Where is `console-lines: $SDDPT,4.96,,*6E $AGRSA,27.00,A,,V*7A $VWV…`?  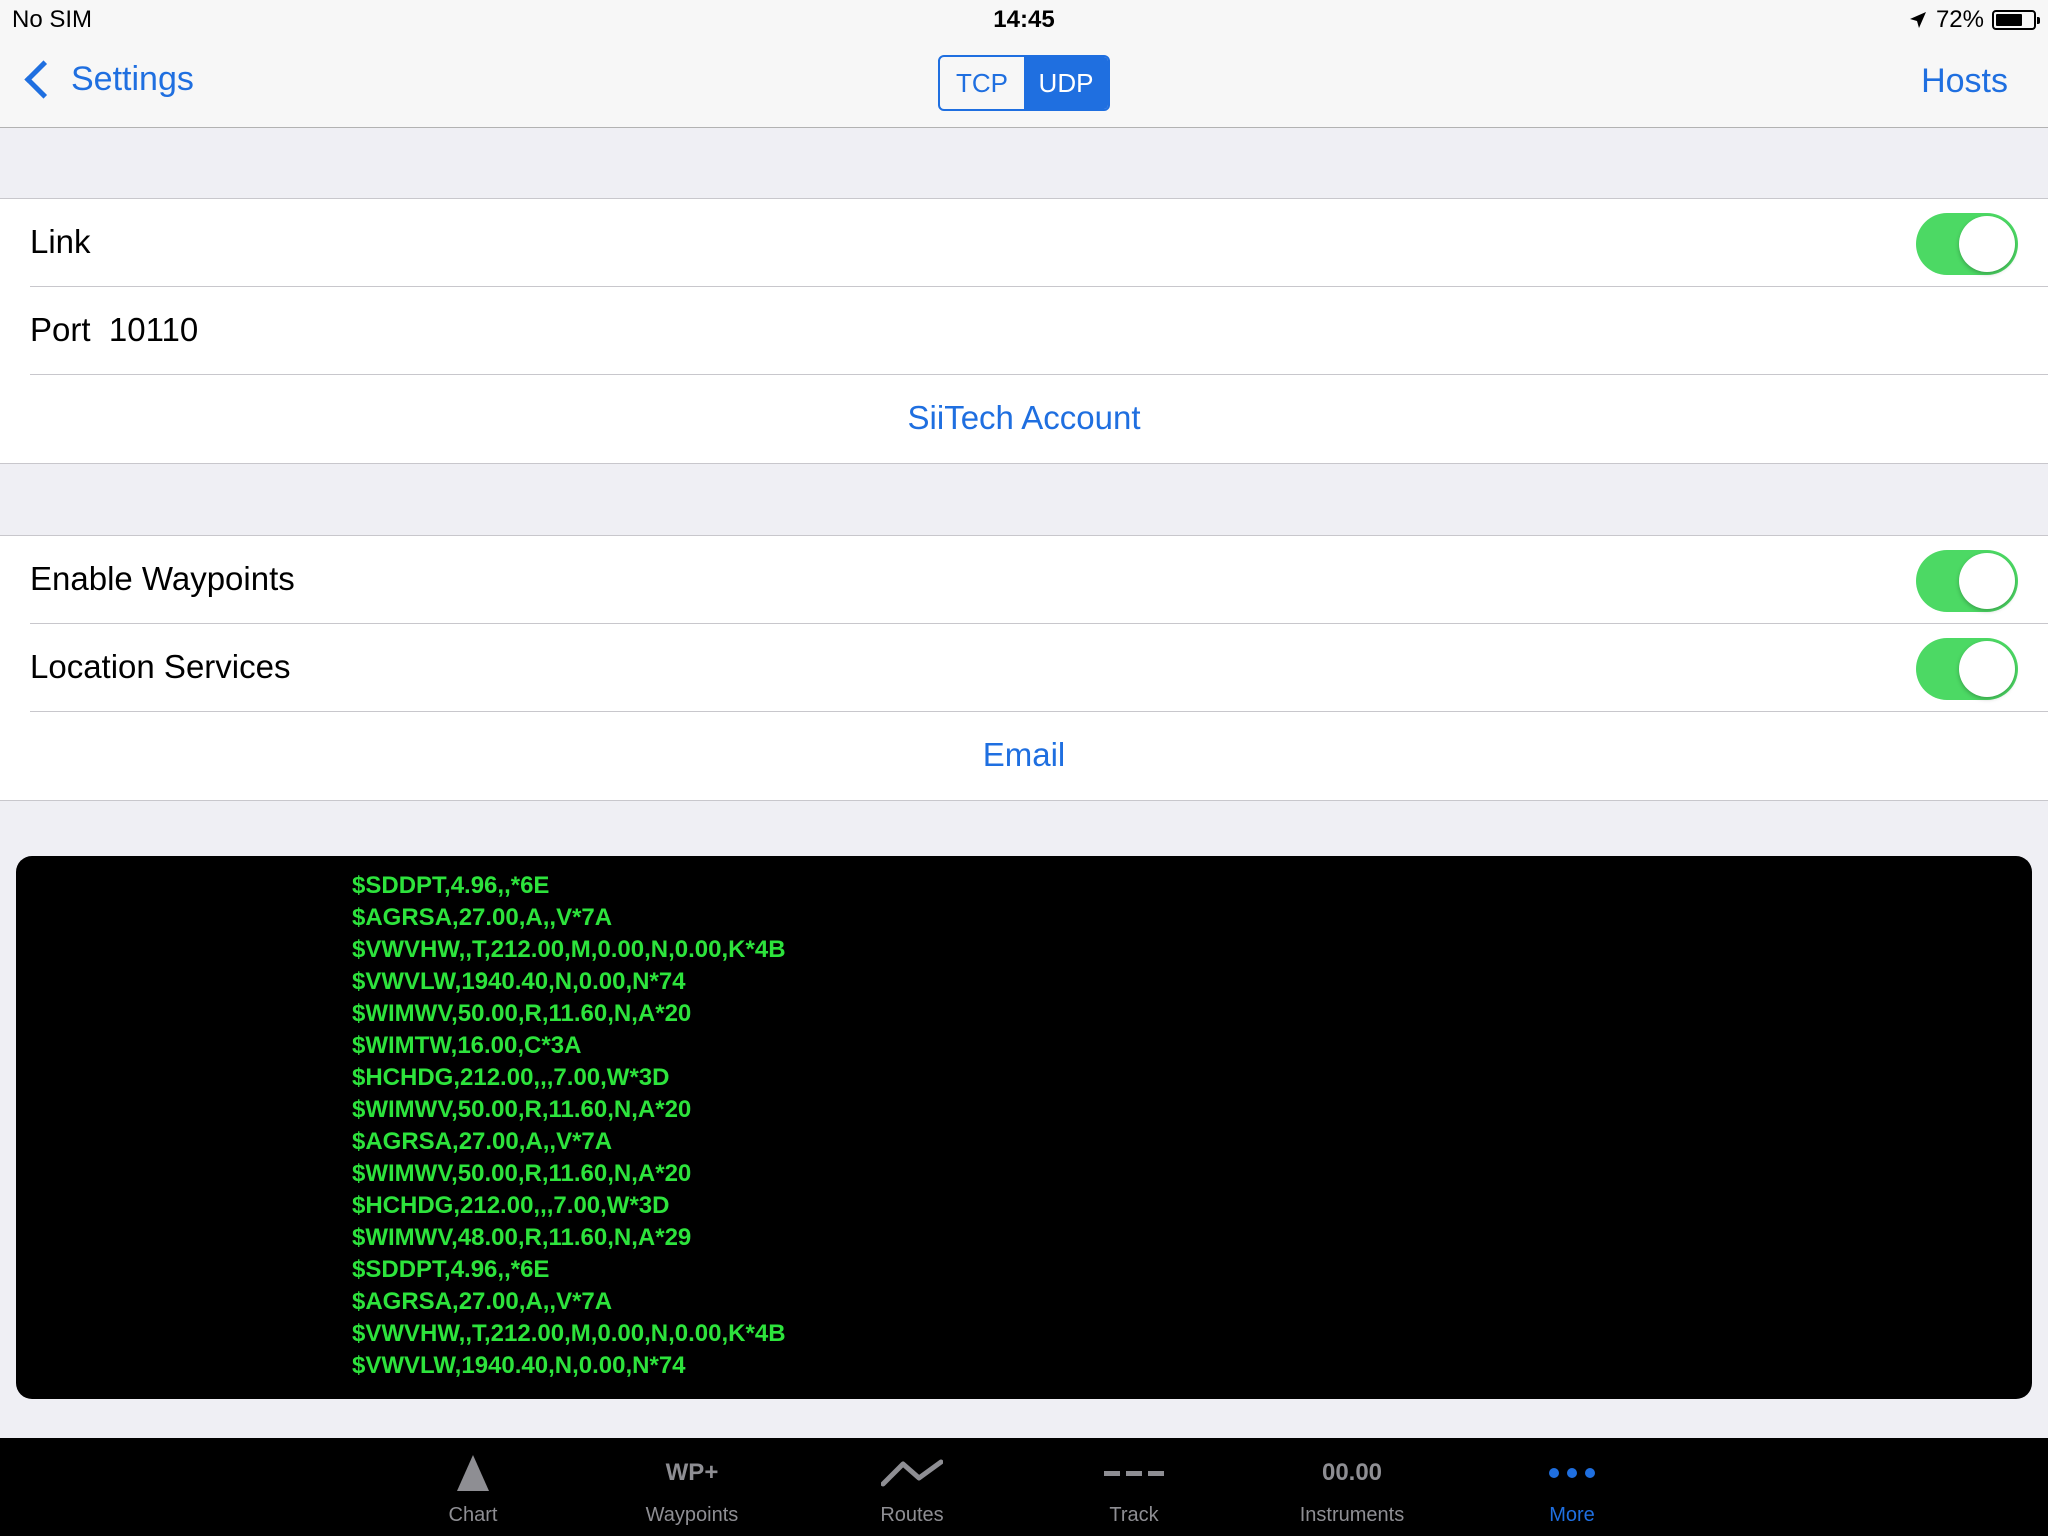 console-lines: $SDDPT,4.96,,*6E $AGRSA,27.00,A,,V*7A $VWV… is located at coordinates (569, 1126).